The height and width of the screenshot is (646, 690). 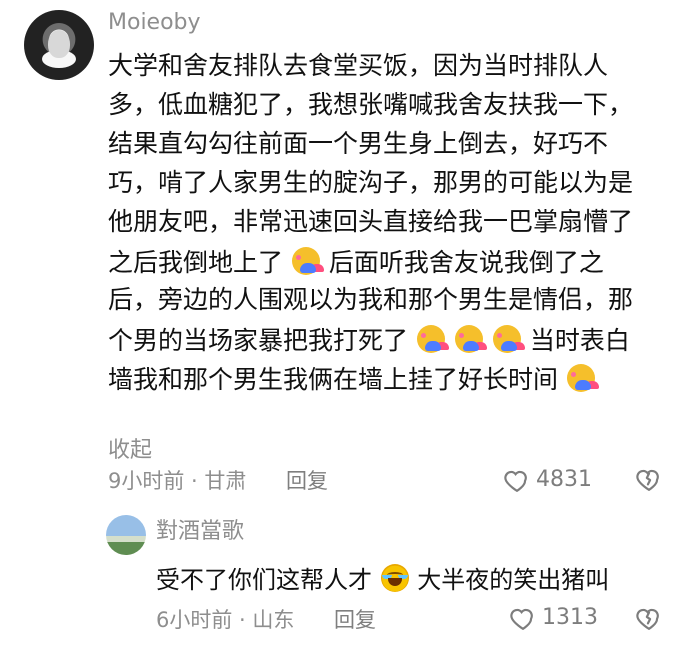 What do you see at coordinates (264, 580) in the screenshot?
I see `reply-text-start: 受不了你们这帮人才` at bounding box center [264, 580].